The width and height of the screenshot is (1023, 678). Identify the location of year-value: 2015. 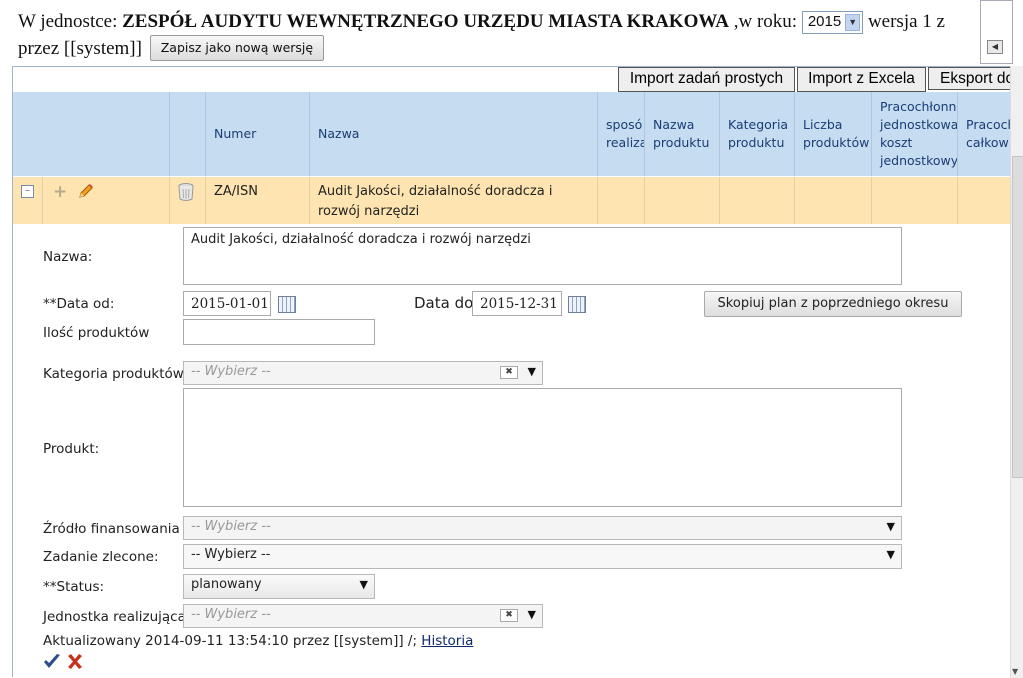
(824, 21).